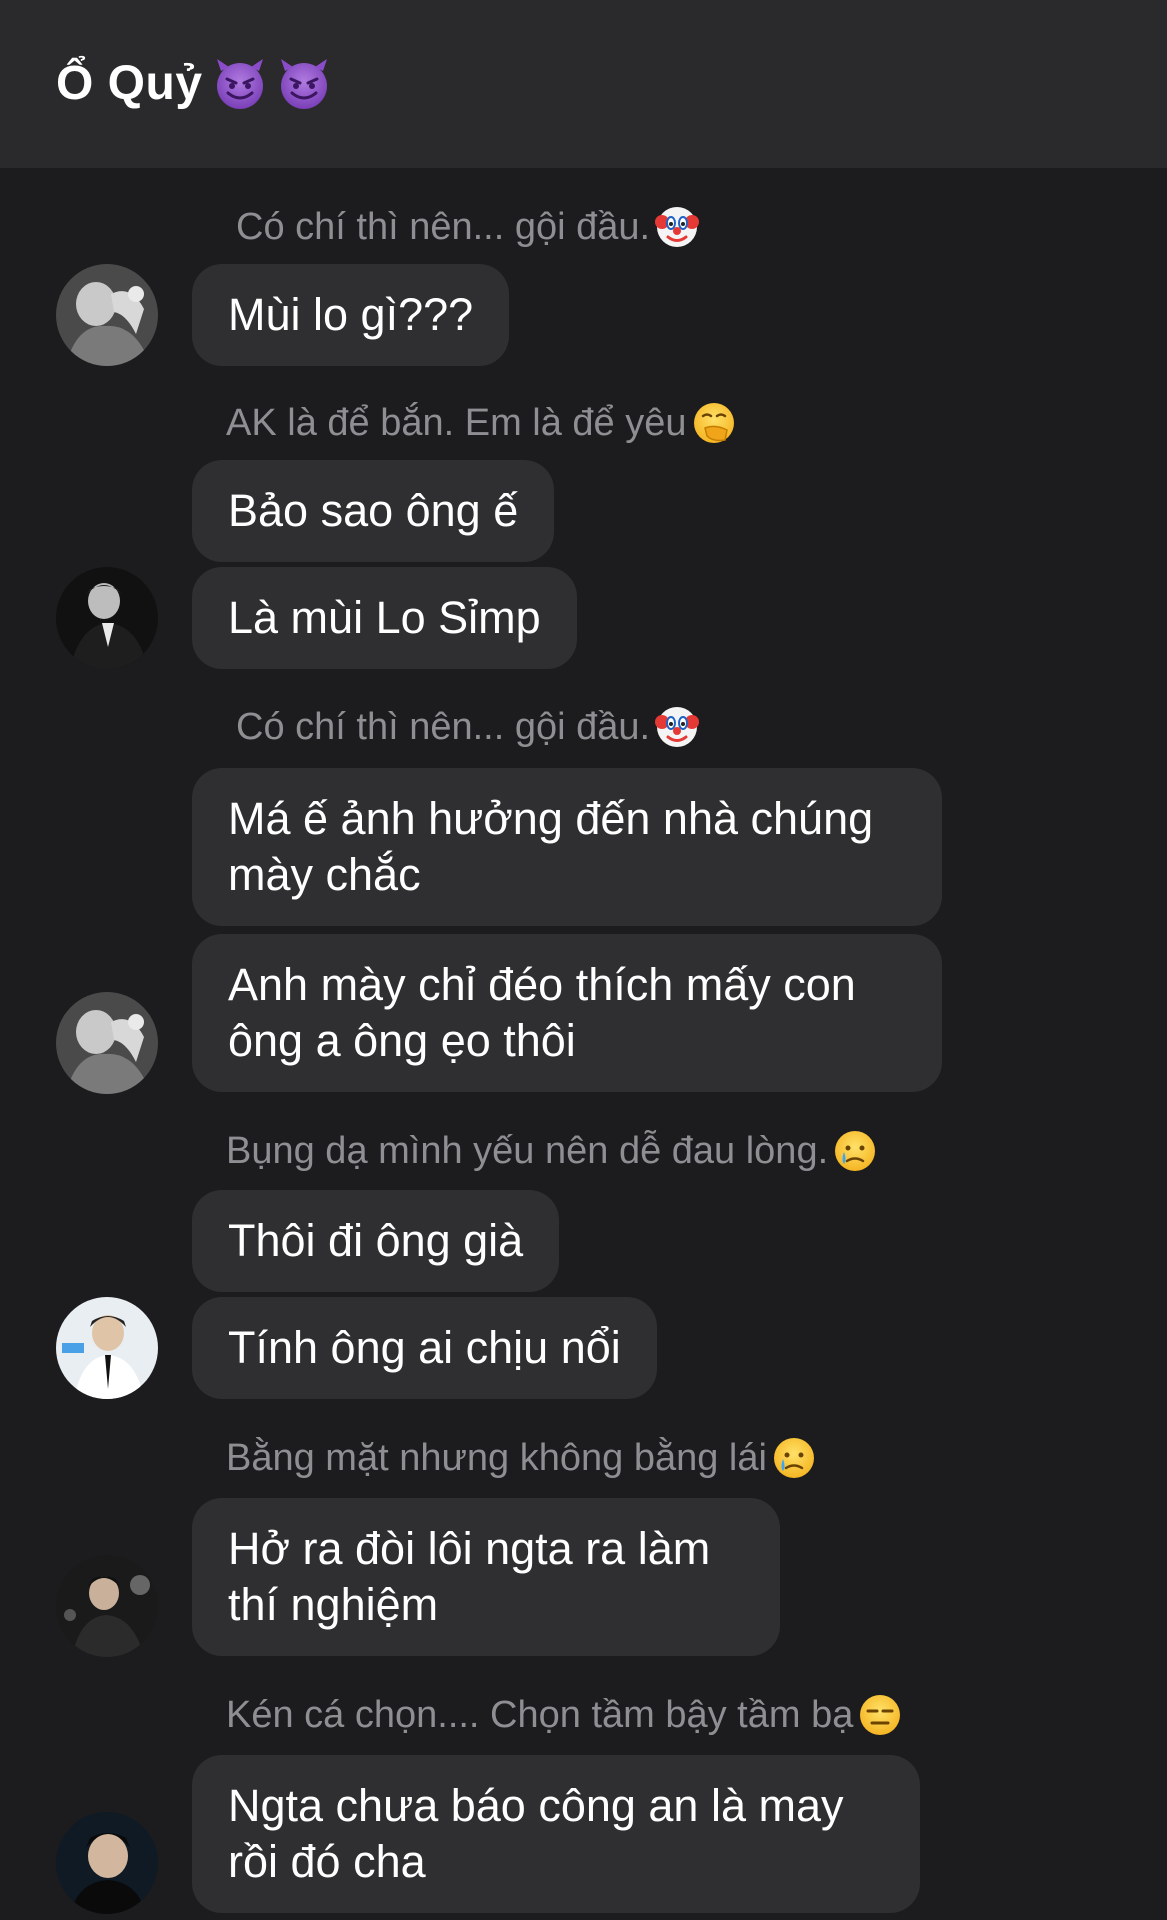 This screenshot has width=1167, height=1920. I want to click on message-bubble: Má ế ảnh hưởng đến nhà chúng mày chắc, so click(567, 847).